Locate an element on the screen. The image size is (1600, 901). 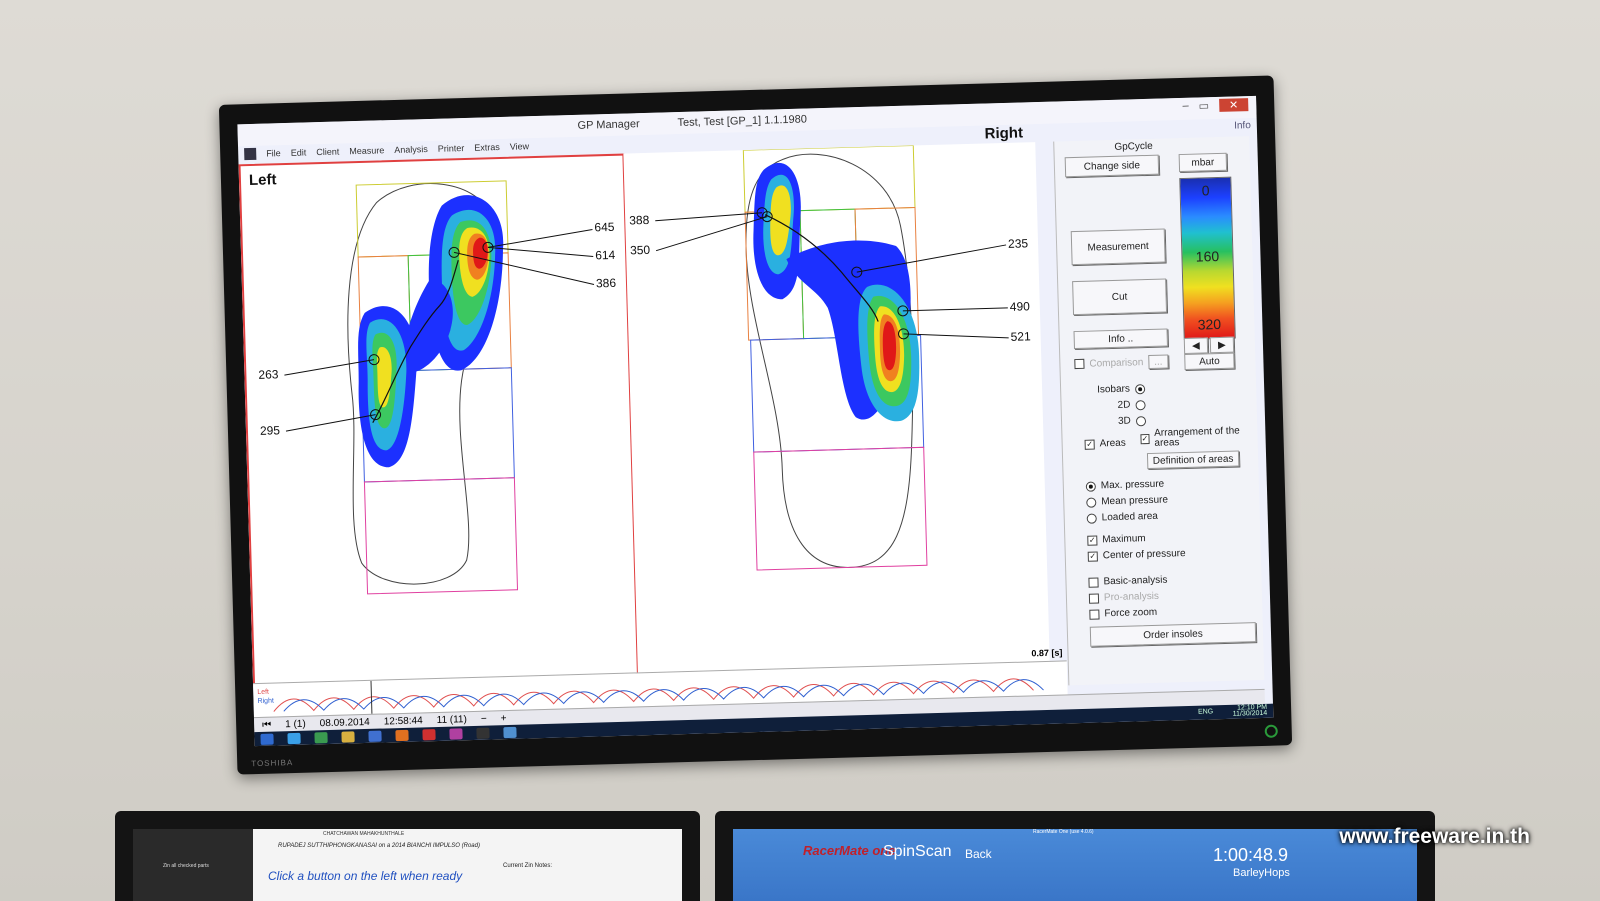
center-of-pressure-checkbox: ✓ is located at coordinates (1092, 556).